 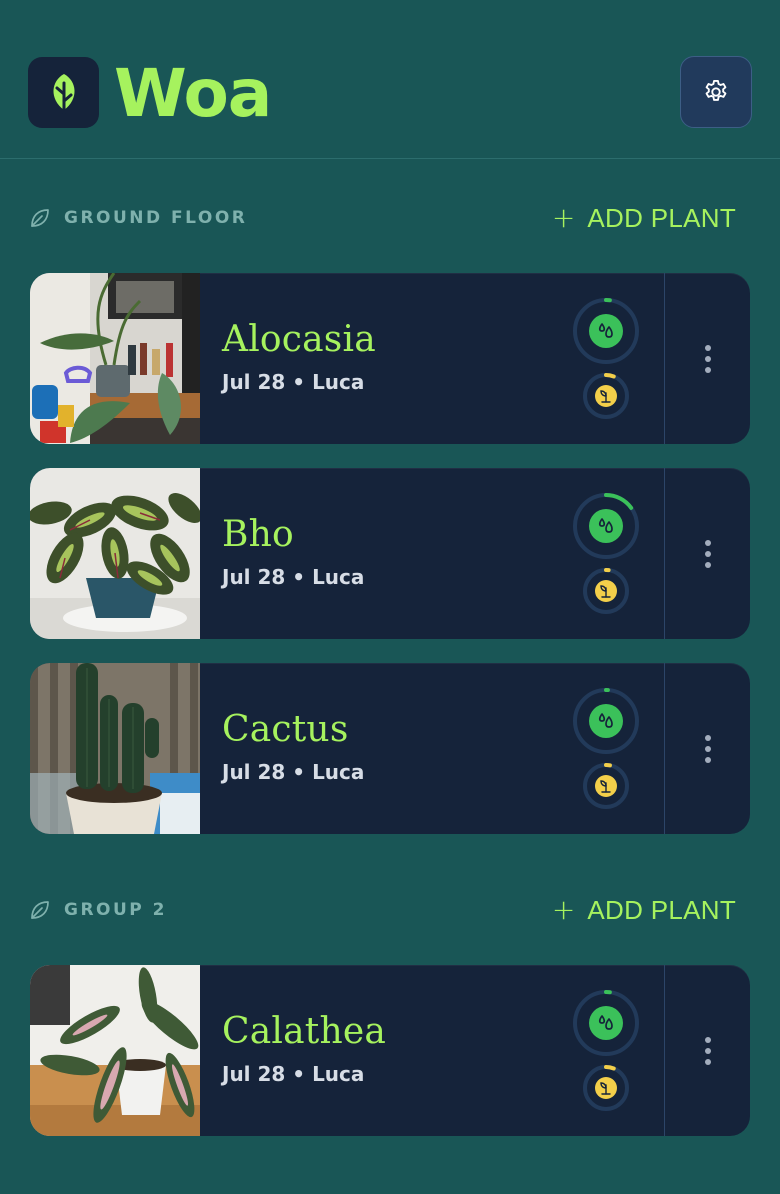 I want to click on section-title: GROUND FLOOR, so click(x=156, y=218).